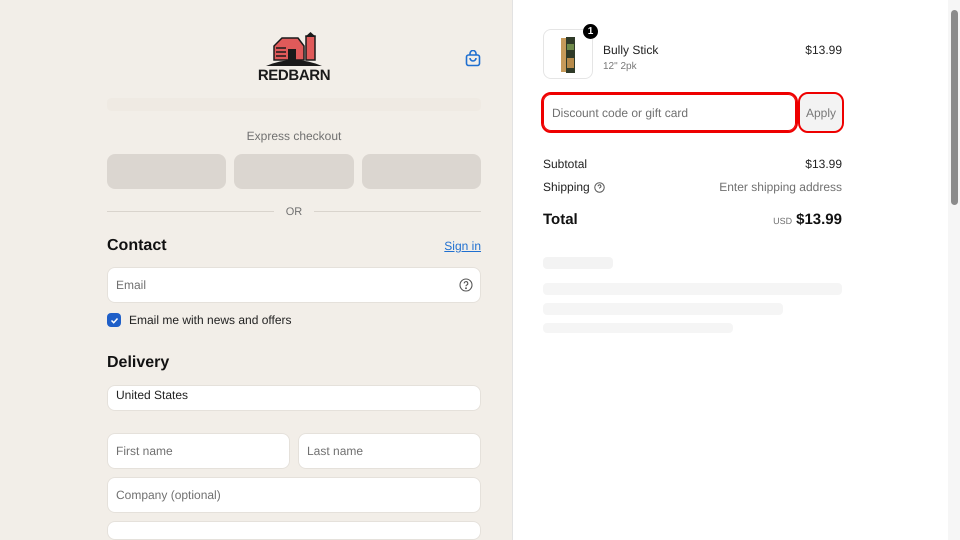  Describe the element at coordinates (294, 136) in the screenshot. I see `express-checkout-label: Express checkout` at that location.